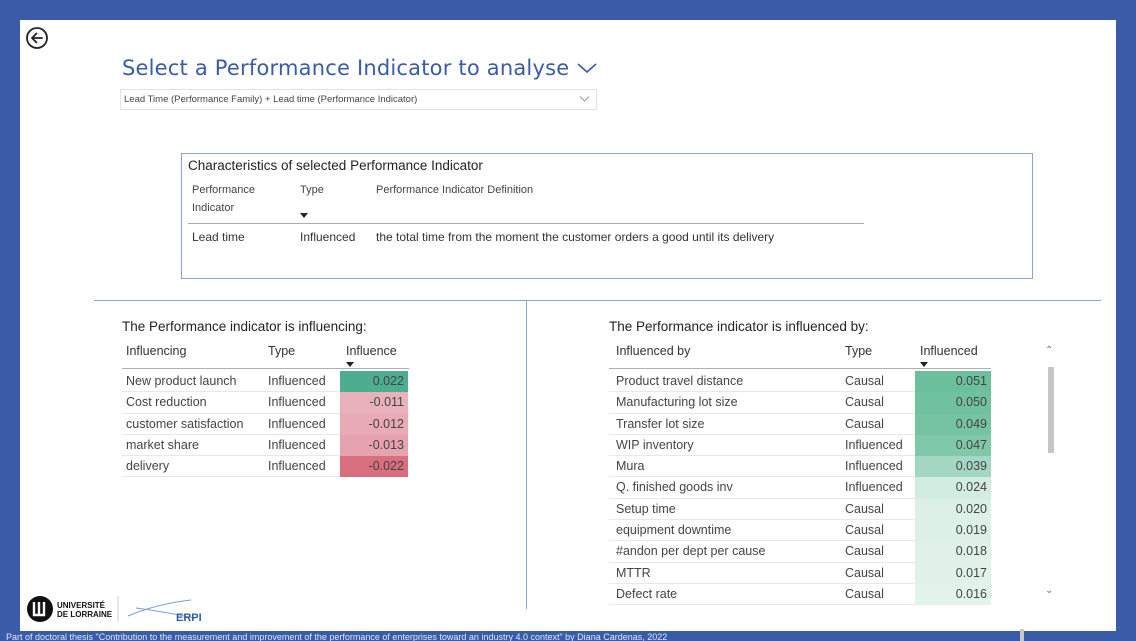  Describe the element at coordinates (633, 572) in the screenshot. I see `row-name: MTTR` at that location.